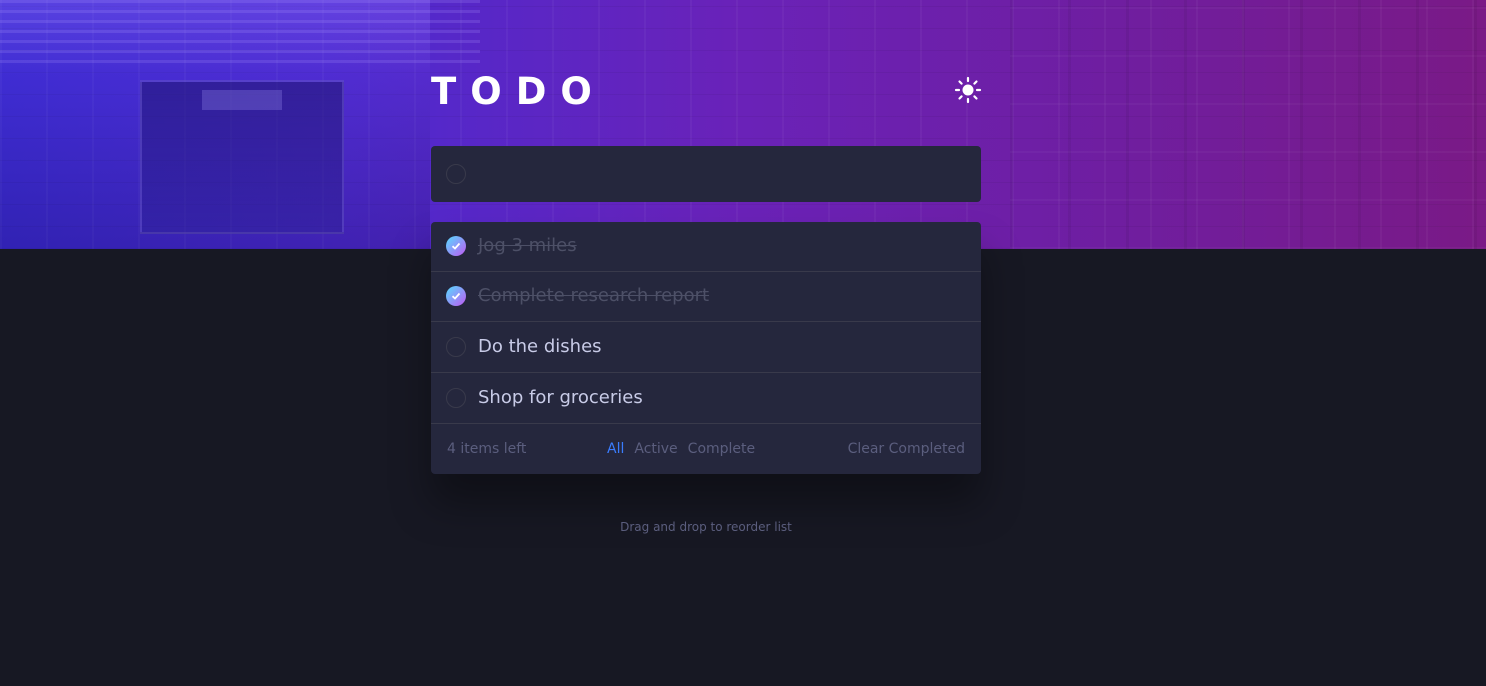  What do you see at coordinates (1248, 124) in the screenshot?
I see `background-blocks` at bounding box center [1248, 124].